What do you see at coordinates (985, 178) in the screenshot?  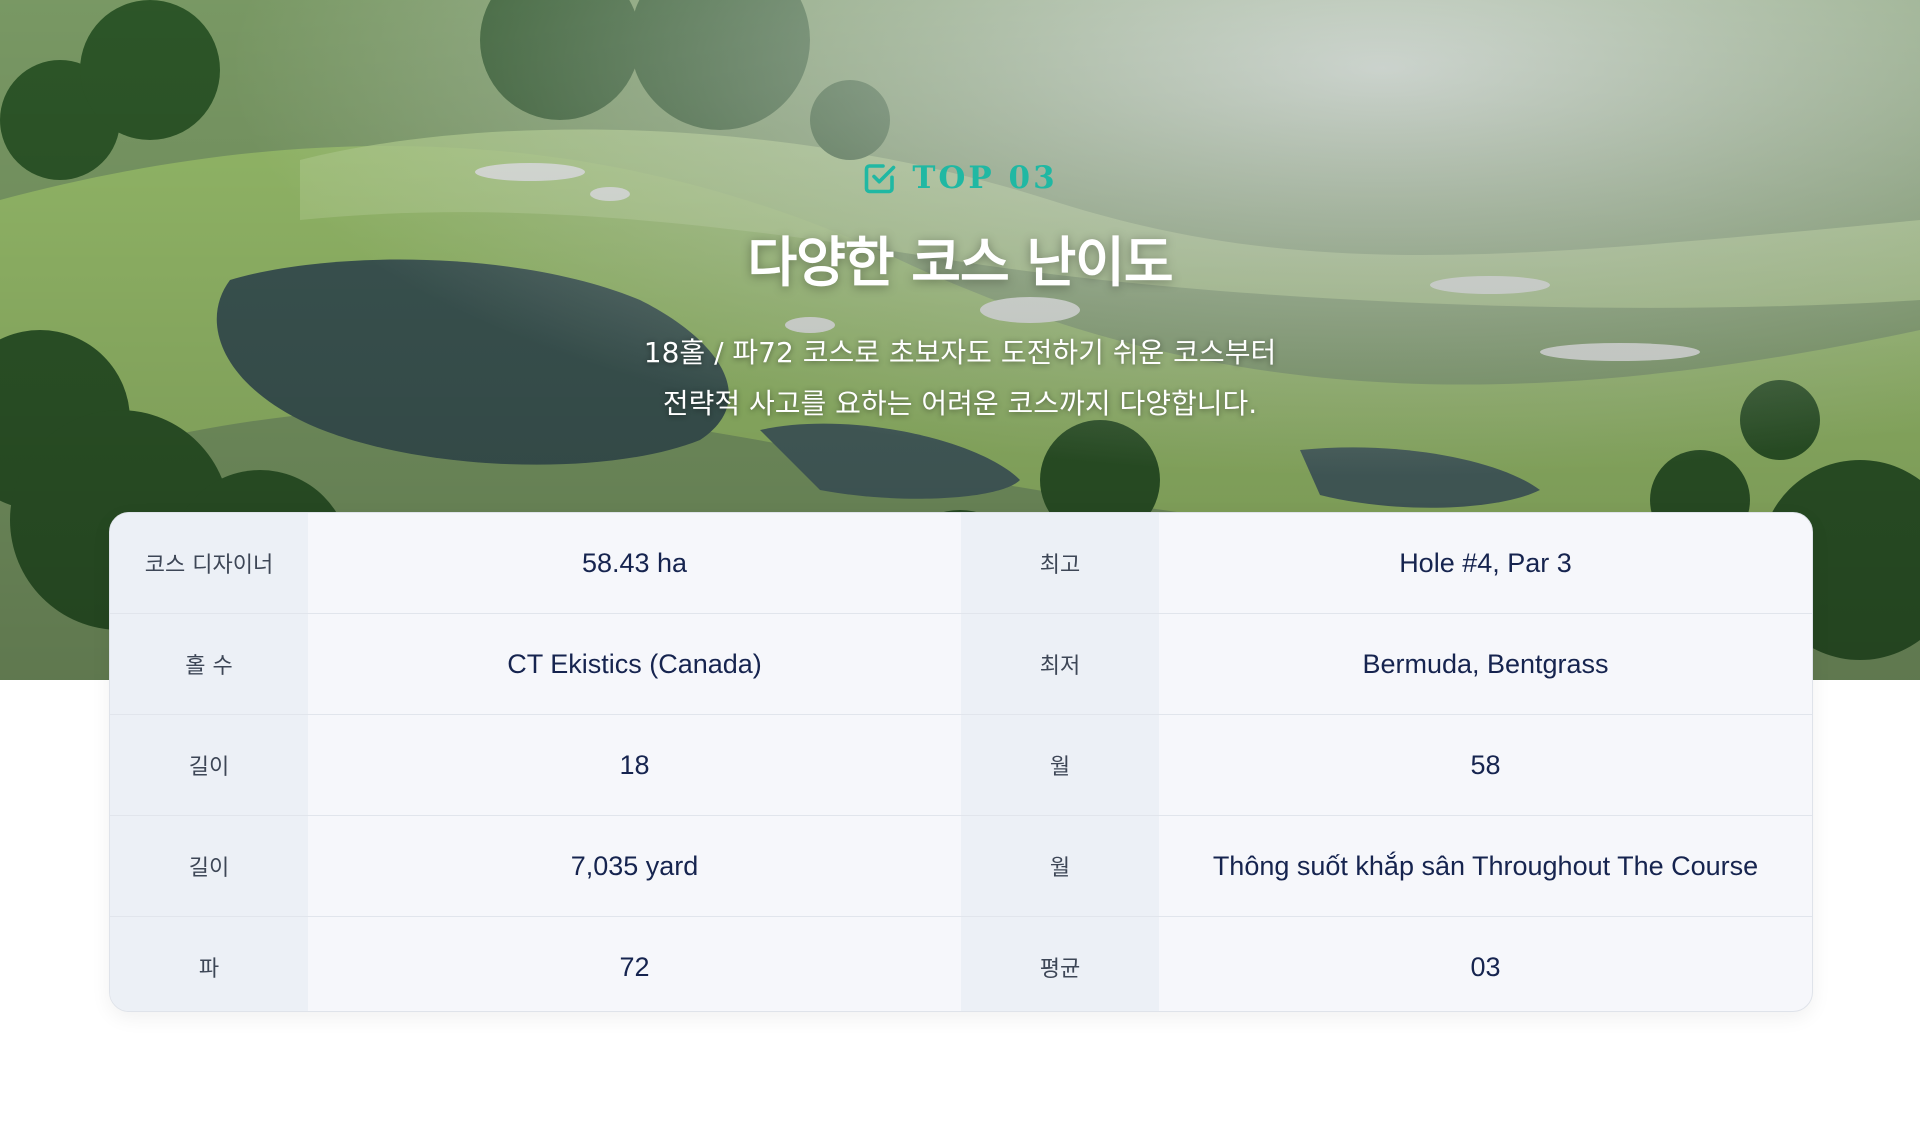 I see `badge-text: TOP 03` at bounding box center [985, 178].